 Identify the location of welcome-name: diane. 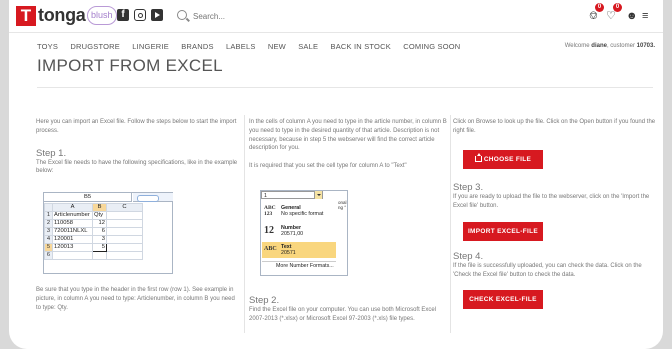
(599, 46).